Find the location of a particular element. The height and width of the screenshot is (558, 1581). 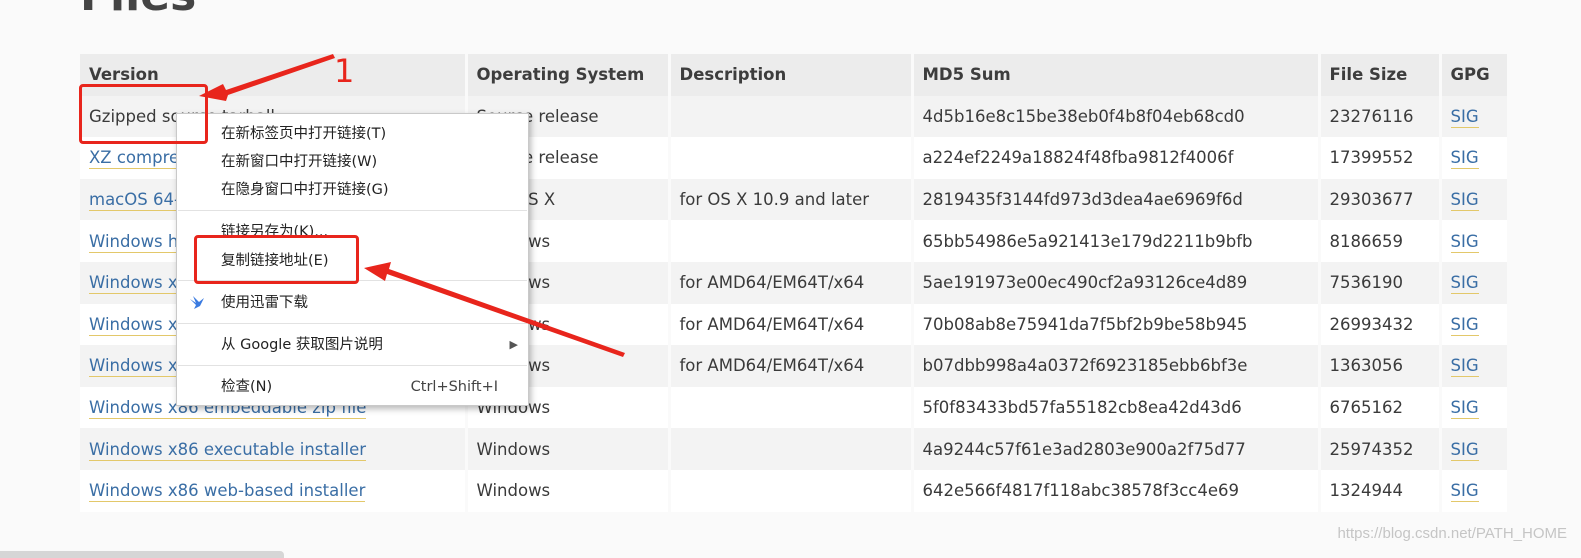

annotation-arrows is located at coordinates (412, 205).